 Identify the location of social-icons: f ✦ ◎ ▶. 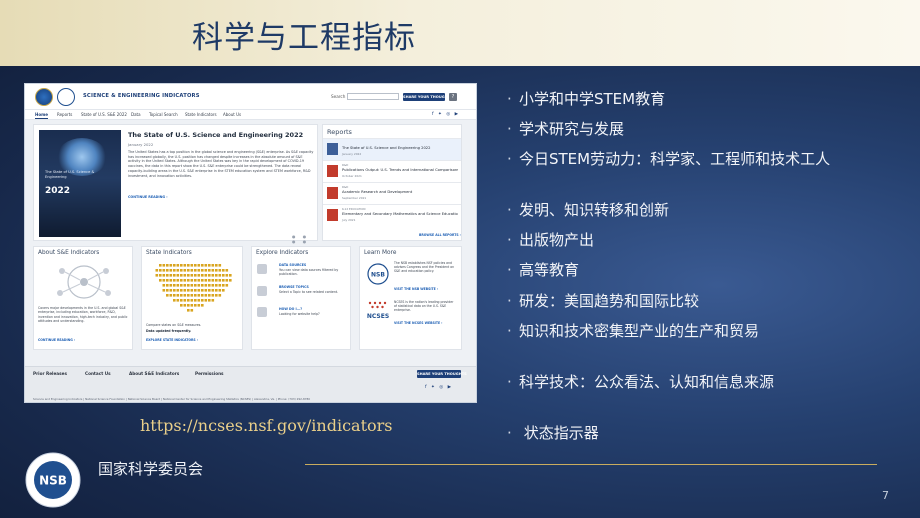
(446, 114).